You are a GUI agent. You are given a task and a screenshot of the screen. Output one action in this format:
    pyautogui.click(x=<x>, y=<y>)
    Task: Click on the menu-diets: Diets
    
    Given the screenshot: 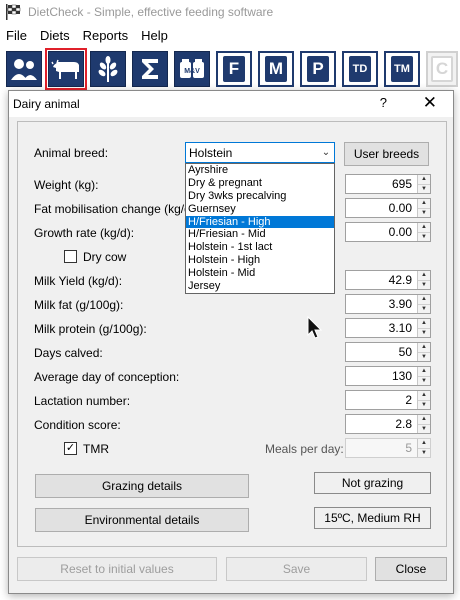 What is the action you would take?
    pyautogui.click(x=55, y=35)
    